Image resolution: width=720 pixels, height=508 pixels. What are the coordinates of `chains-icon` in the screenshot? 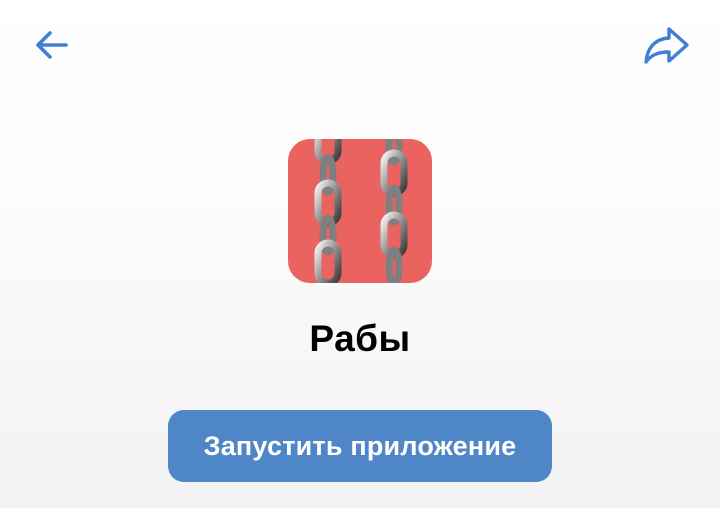 It's located at (361, 211).